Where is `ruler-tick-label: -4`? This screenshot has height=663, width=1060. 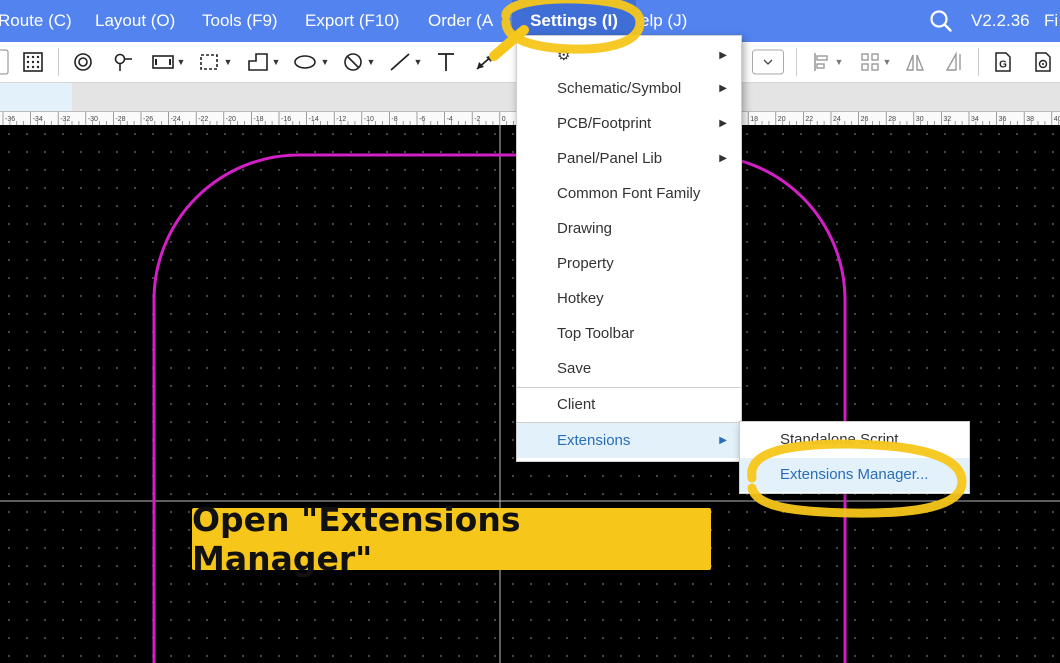
ruler-tick-label: -4 is located at coordinates (450, 119).